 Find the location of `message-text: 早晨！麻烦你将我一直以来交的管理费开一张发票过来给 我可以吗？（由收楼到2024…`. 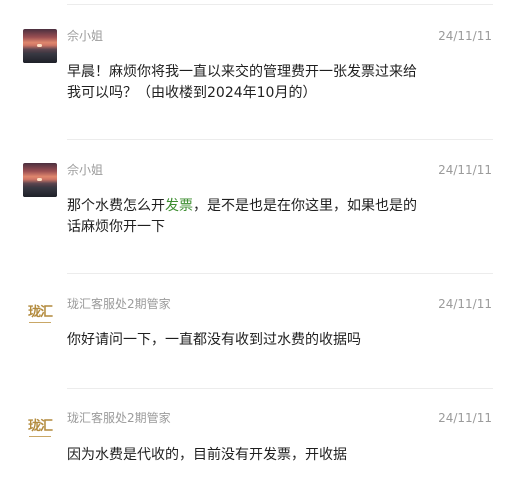

message-text: 早晨！麻烦你将我一直以来交的管理费开一张发票过来给 我可以吗？（由收楼到2024… is located at coordinates (242, 82).